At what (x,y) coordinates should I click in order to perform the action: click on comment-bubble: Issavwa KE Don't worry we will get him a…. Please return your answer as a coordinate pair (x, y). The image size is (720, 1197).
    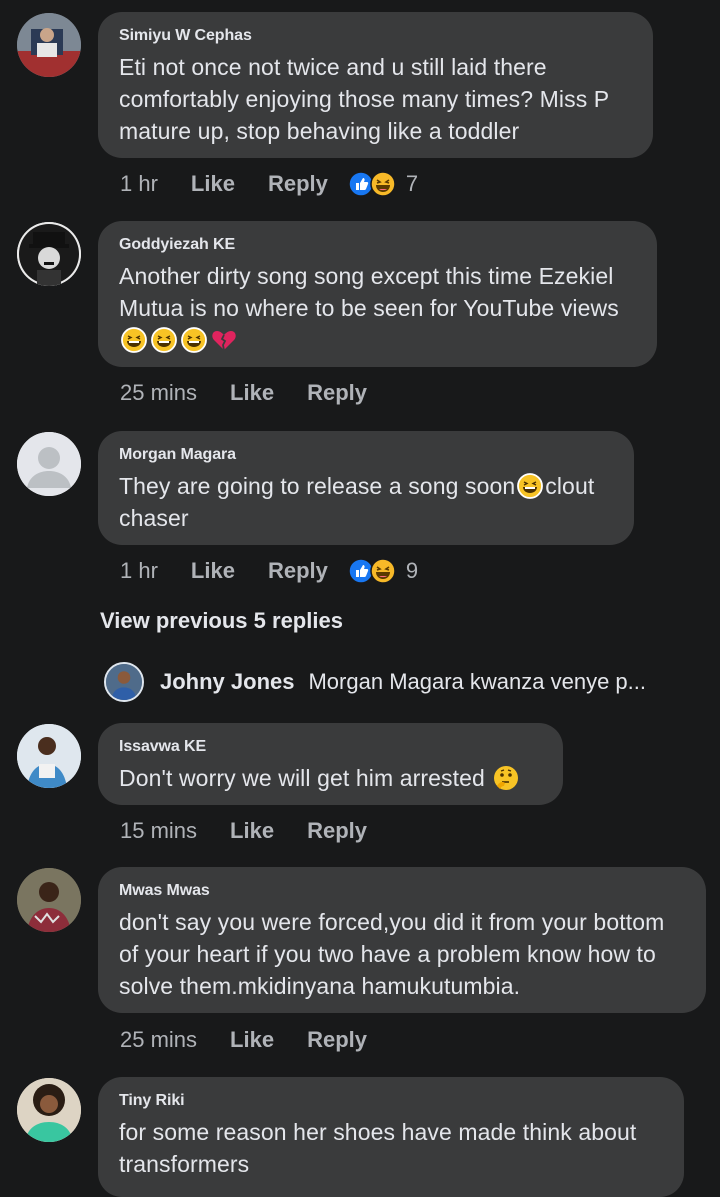
    Looking at the image, I should click on (330, 764).